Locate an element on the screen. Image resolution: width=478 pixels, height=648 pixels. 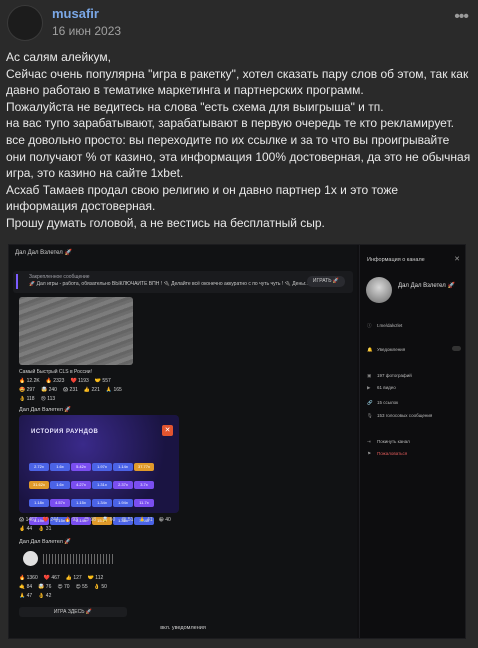
round-cell: 37.77x is located at coordinates (144, 467).